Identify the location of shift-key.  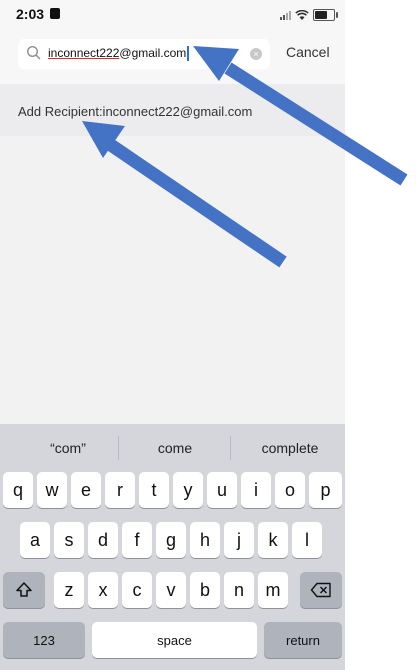
(24, 590).